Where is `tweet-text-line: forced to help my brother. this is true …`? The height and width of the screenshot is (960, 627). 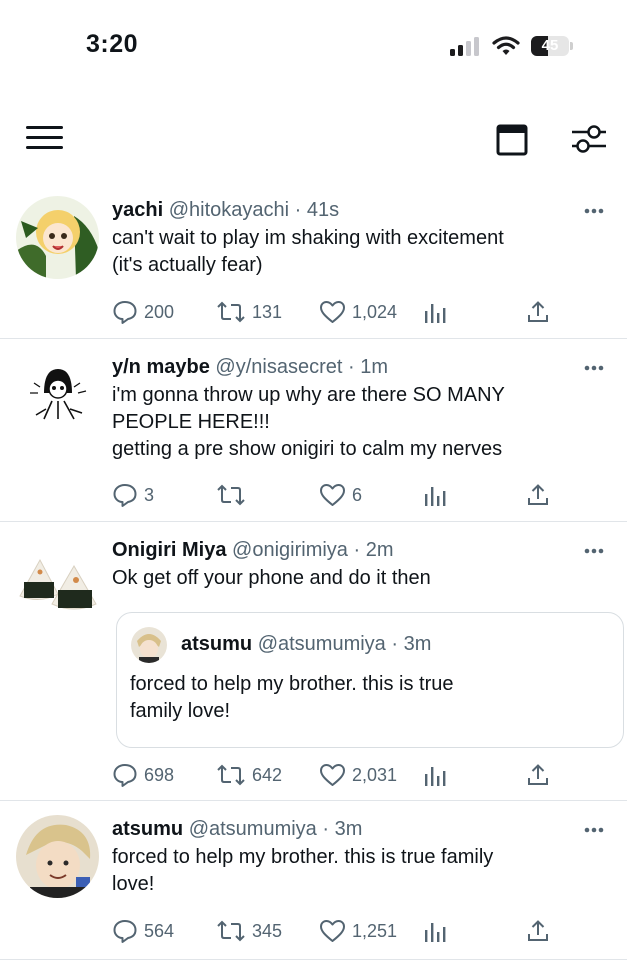
tweet-text-line: forced to help my brother. this is true … is located at coordinates (303, 857).